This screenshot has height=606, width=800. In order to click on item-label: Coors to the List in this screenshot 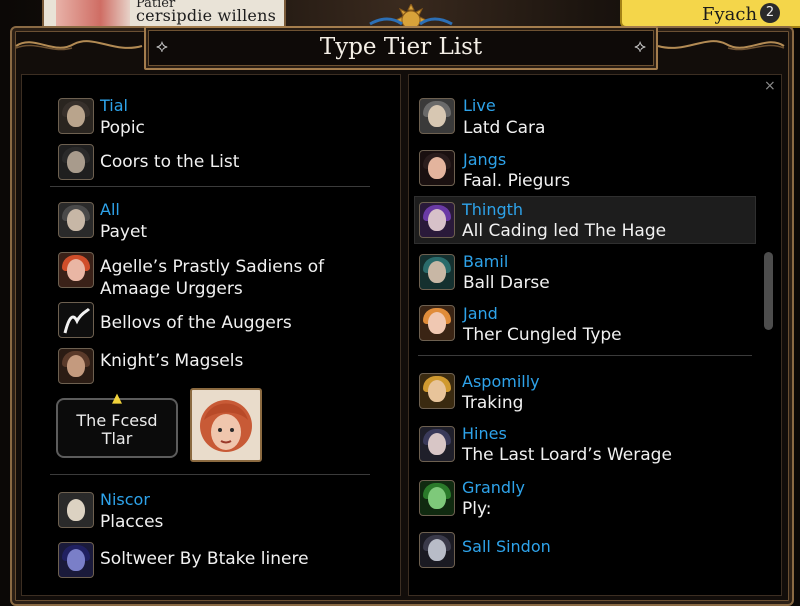, I will do `click(170, 162)`.